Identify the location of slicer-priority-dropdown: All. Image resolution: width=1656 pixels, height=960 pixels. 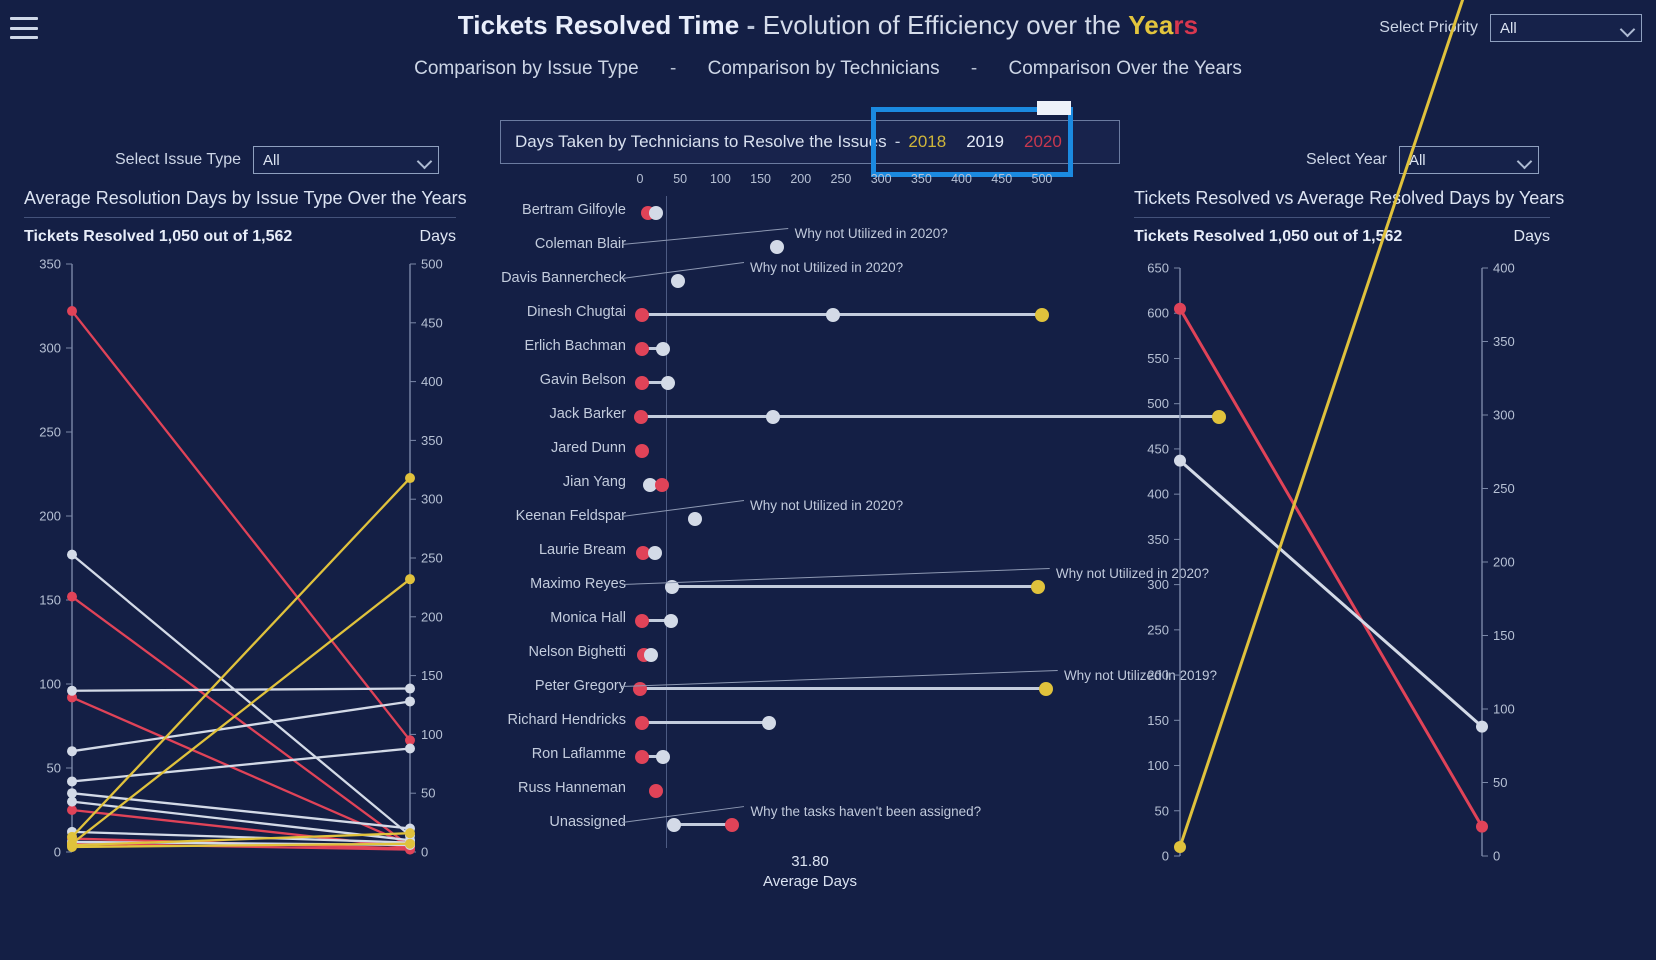
(1566, 28).